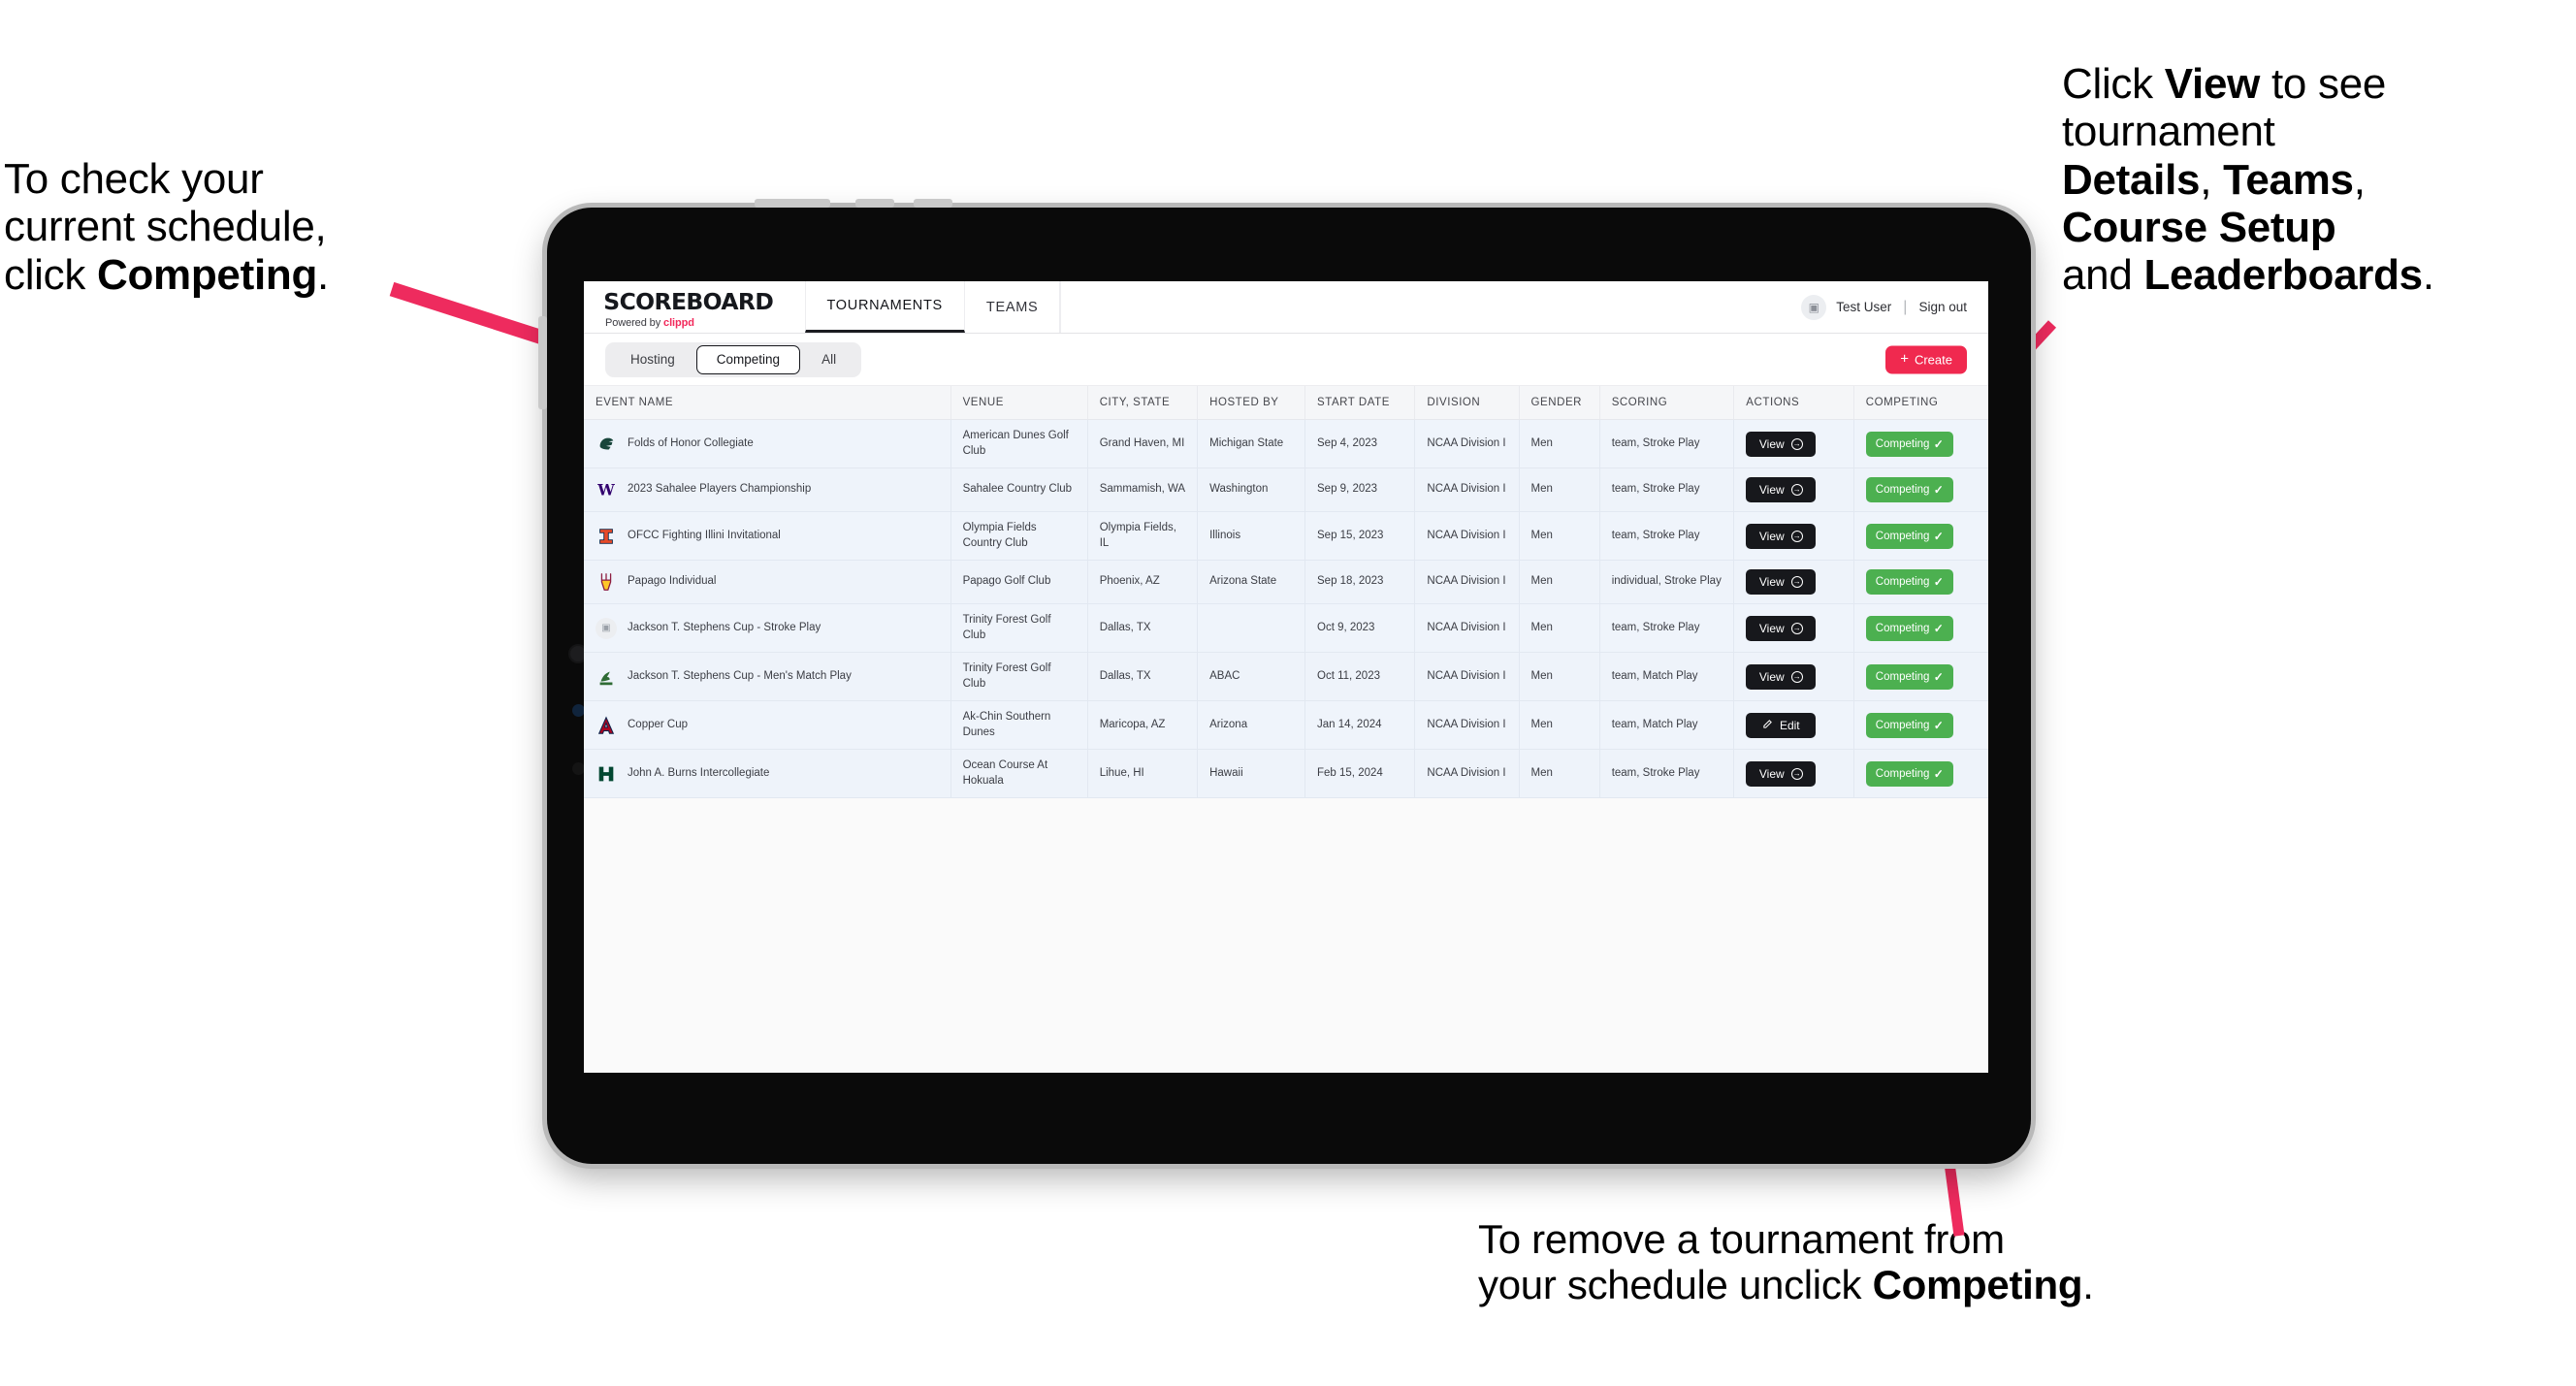  Describe the element at coordinates (704, 535) in the screenshot. I see `event-name-label: OFCC Fighting Illini Invitational` at that location.